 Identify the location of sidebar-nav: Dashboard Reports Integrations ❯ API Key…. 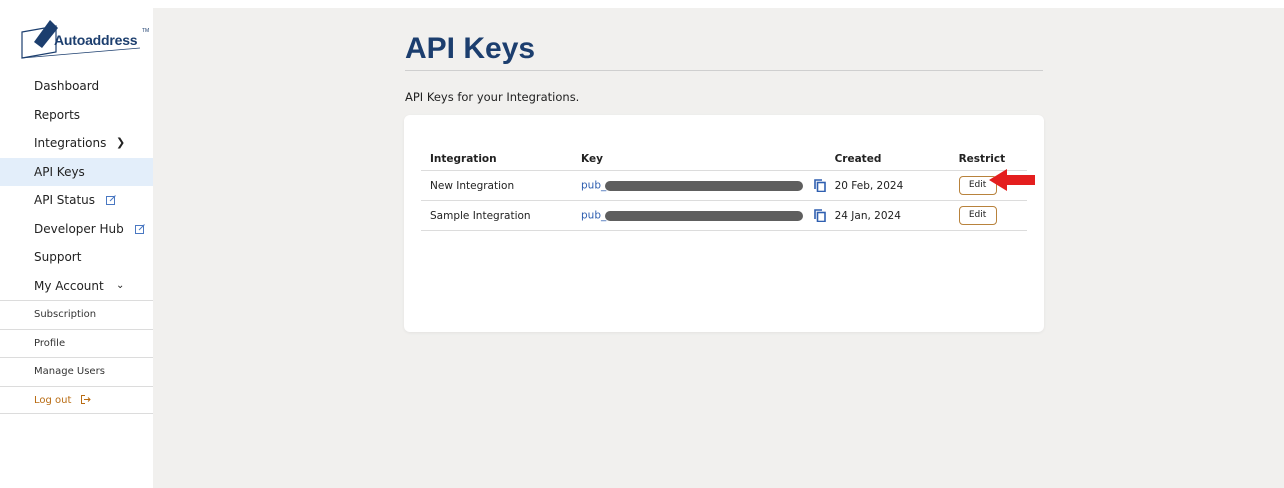
(76, 243).